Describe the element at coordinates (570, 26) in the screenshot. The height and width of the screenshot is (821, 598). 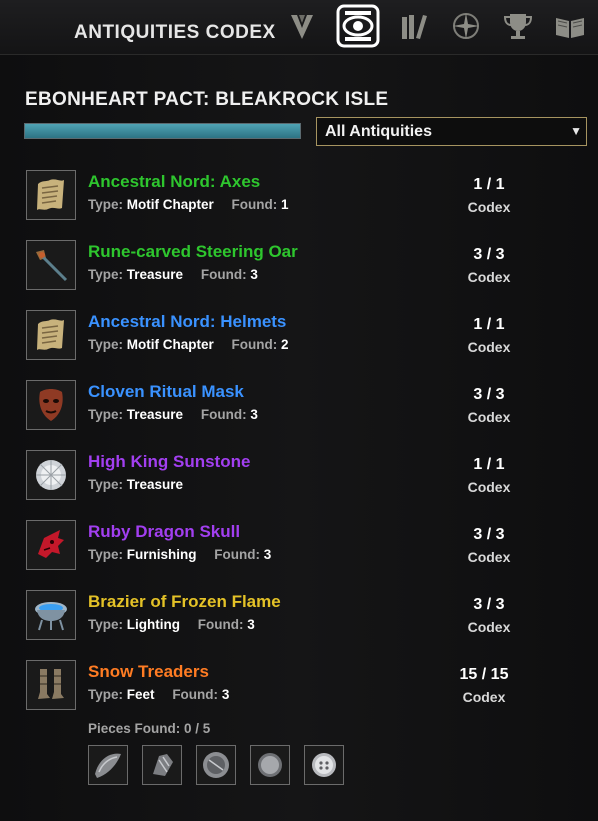
I see `open-book-icon` at that location.